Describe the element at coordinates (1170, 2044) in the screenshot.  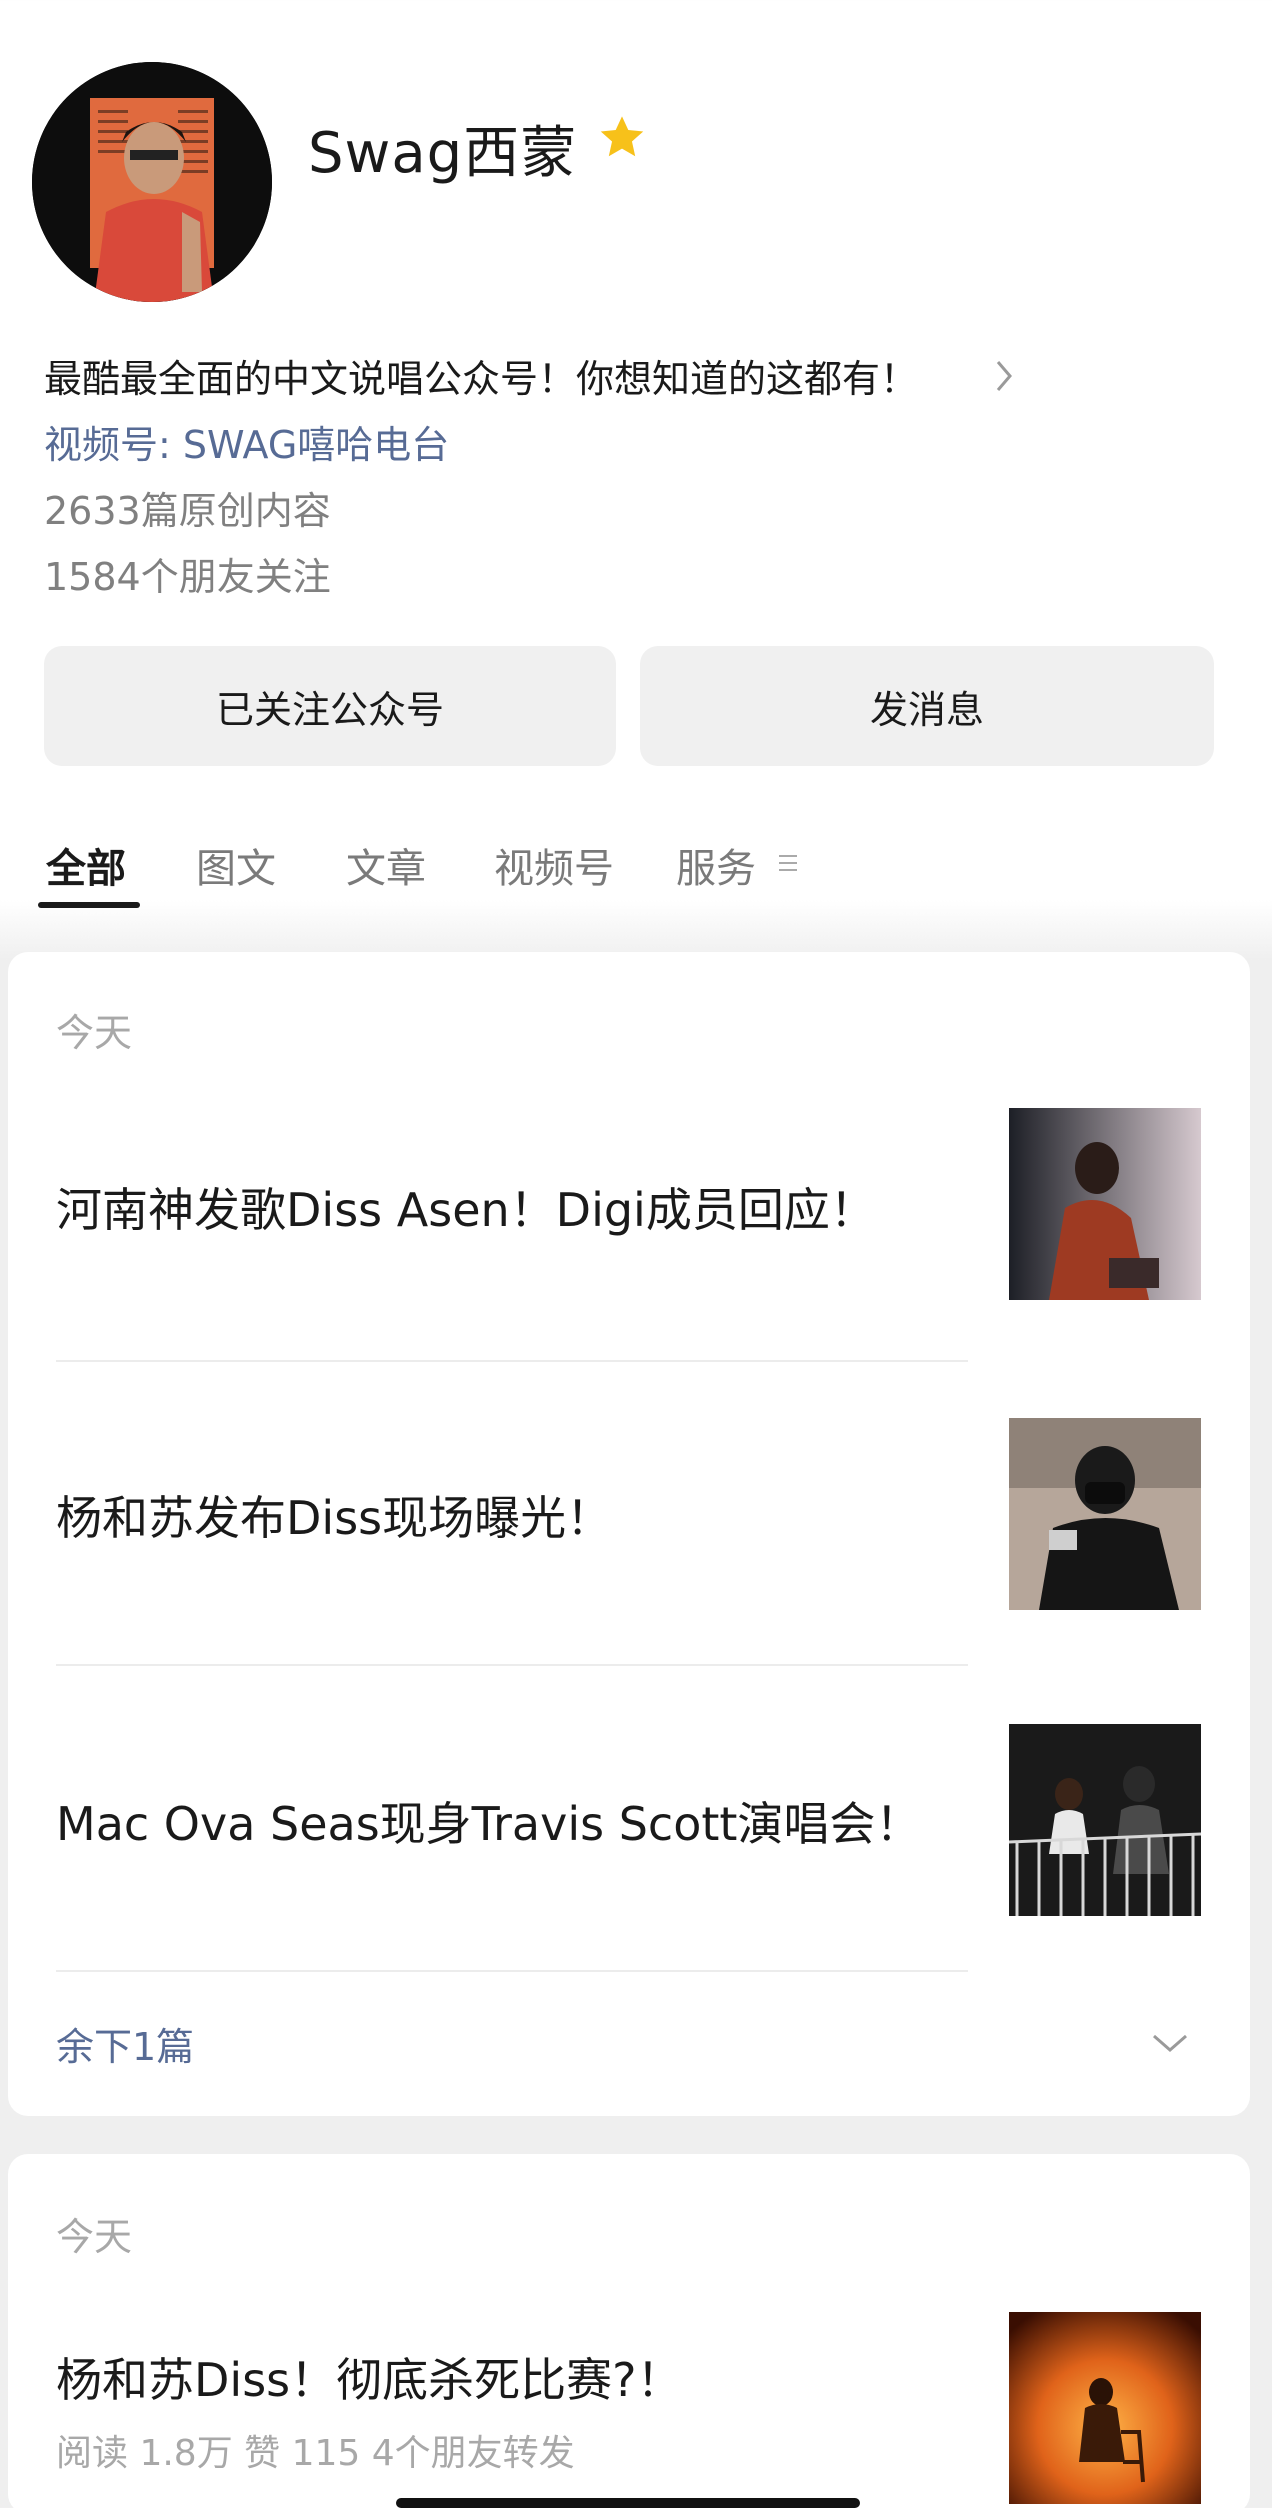
I see `chevron-down-icon` at that location.